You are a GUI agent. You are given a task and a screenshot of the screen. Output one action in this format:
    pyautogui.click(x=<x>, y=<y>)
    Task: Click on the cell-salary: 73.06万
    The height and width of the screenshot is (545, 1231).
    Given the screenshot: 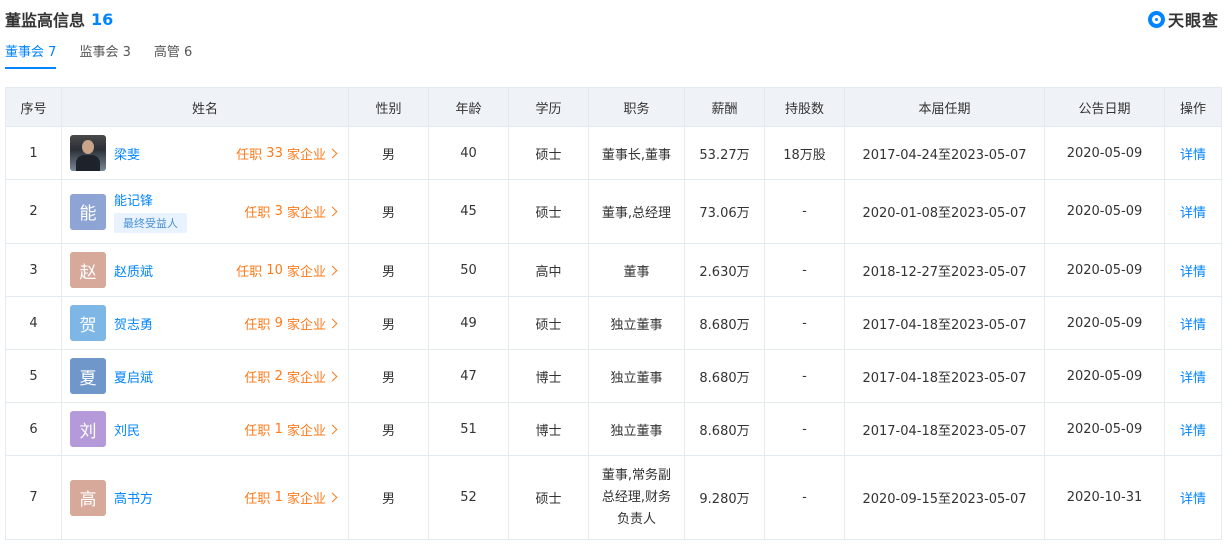 What is the action you would take?
    pyautogui.click(x=724, y=211)
    